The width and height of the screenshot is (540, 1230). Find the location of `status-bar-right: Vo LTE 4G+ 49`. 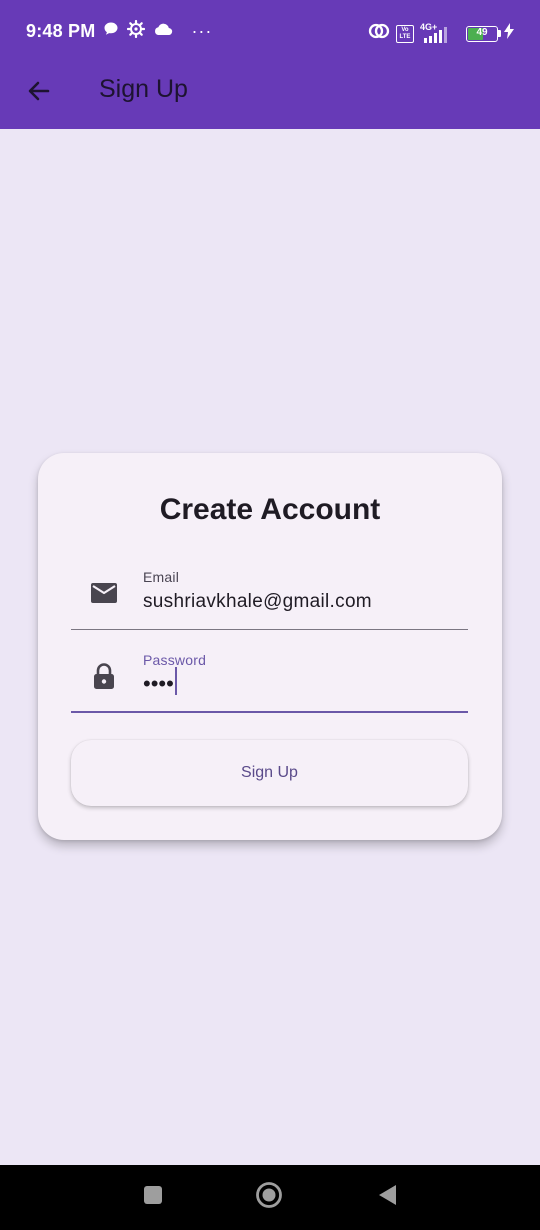

status-bar-right: Vo LTE 4G+ 49 is located at coordinates (441, 33).